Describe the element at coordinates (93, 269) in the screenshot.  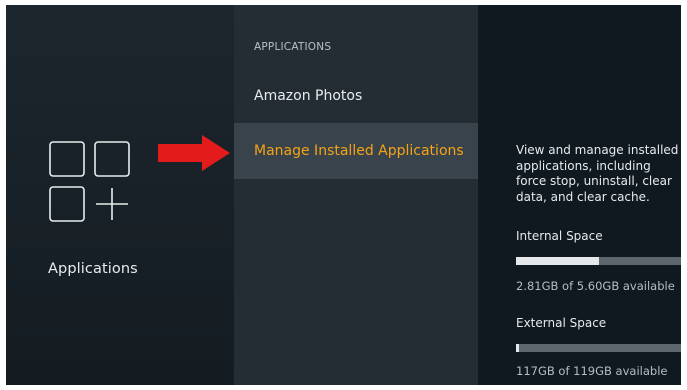
I see `category-label: Applications` at that location.